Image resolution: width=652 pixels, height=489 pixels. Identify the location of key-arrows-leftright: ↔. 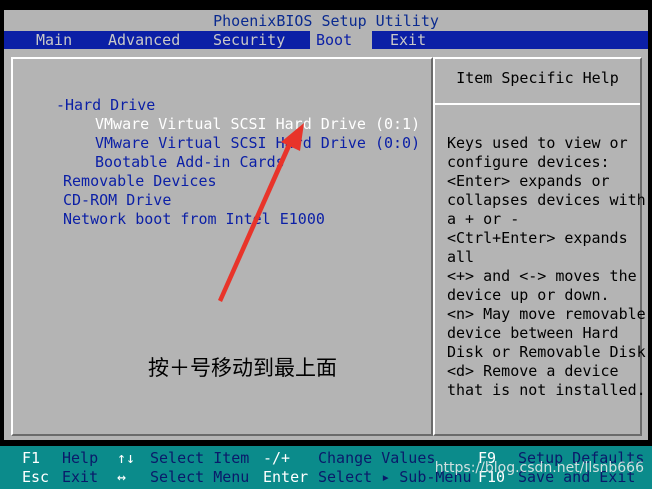
(121, 477).